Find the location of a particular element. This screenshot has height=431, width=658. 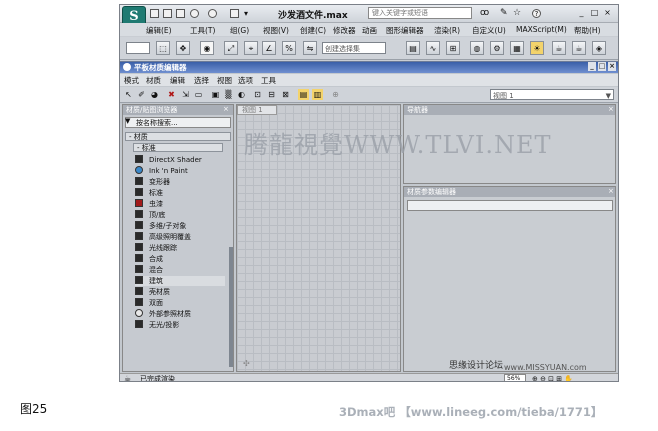

menu-maxscript: MAXScript(M) is located at coordinates (541, 29).